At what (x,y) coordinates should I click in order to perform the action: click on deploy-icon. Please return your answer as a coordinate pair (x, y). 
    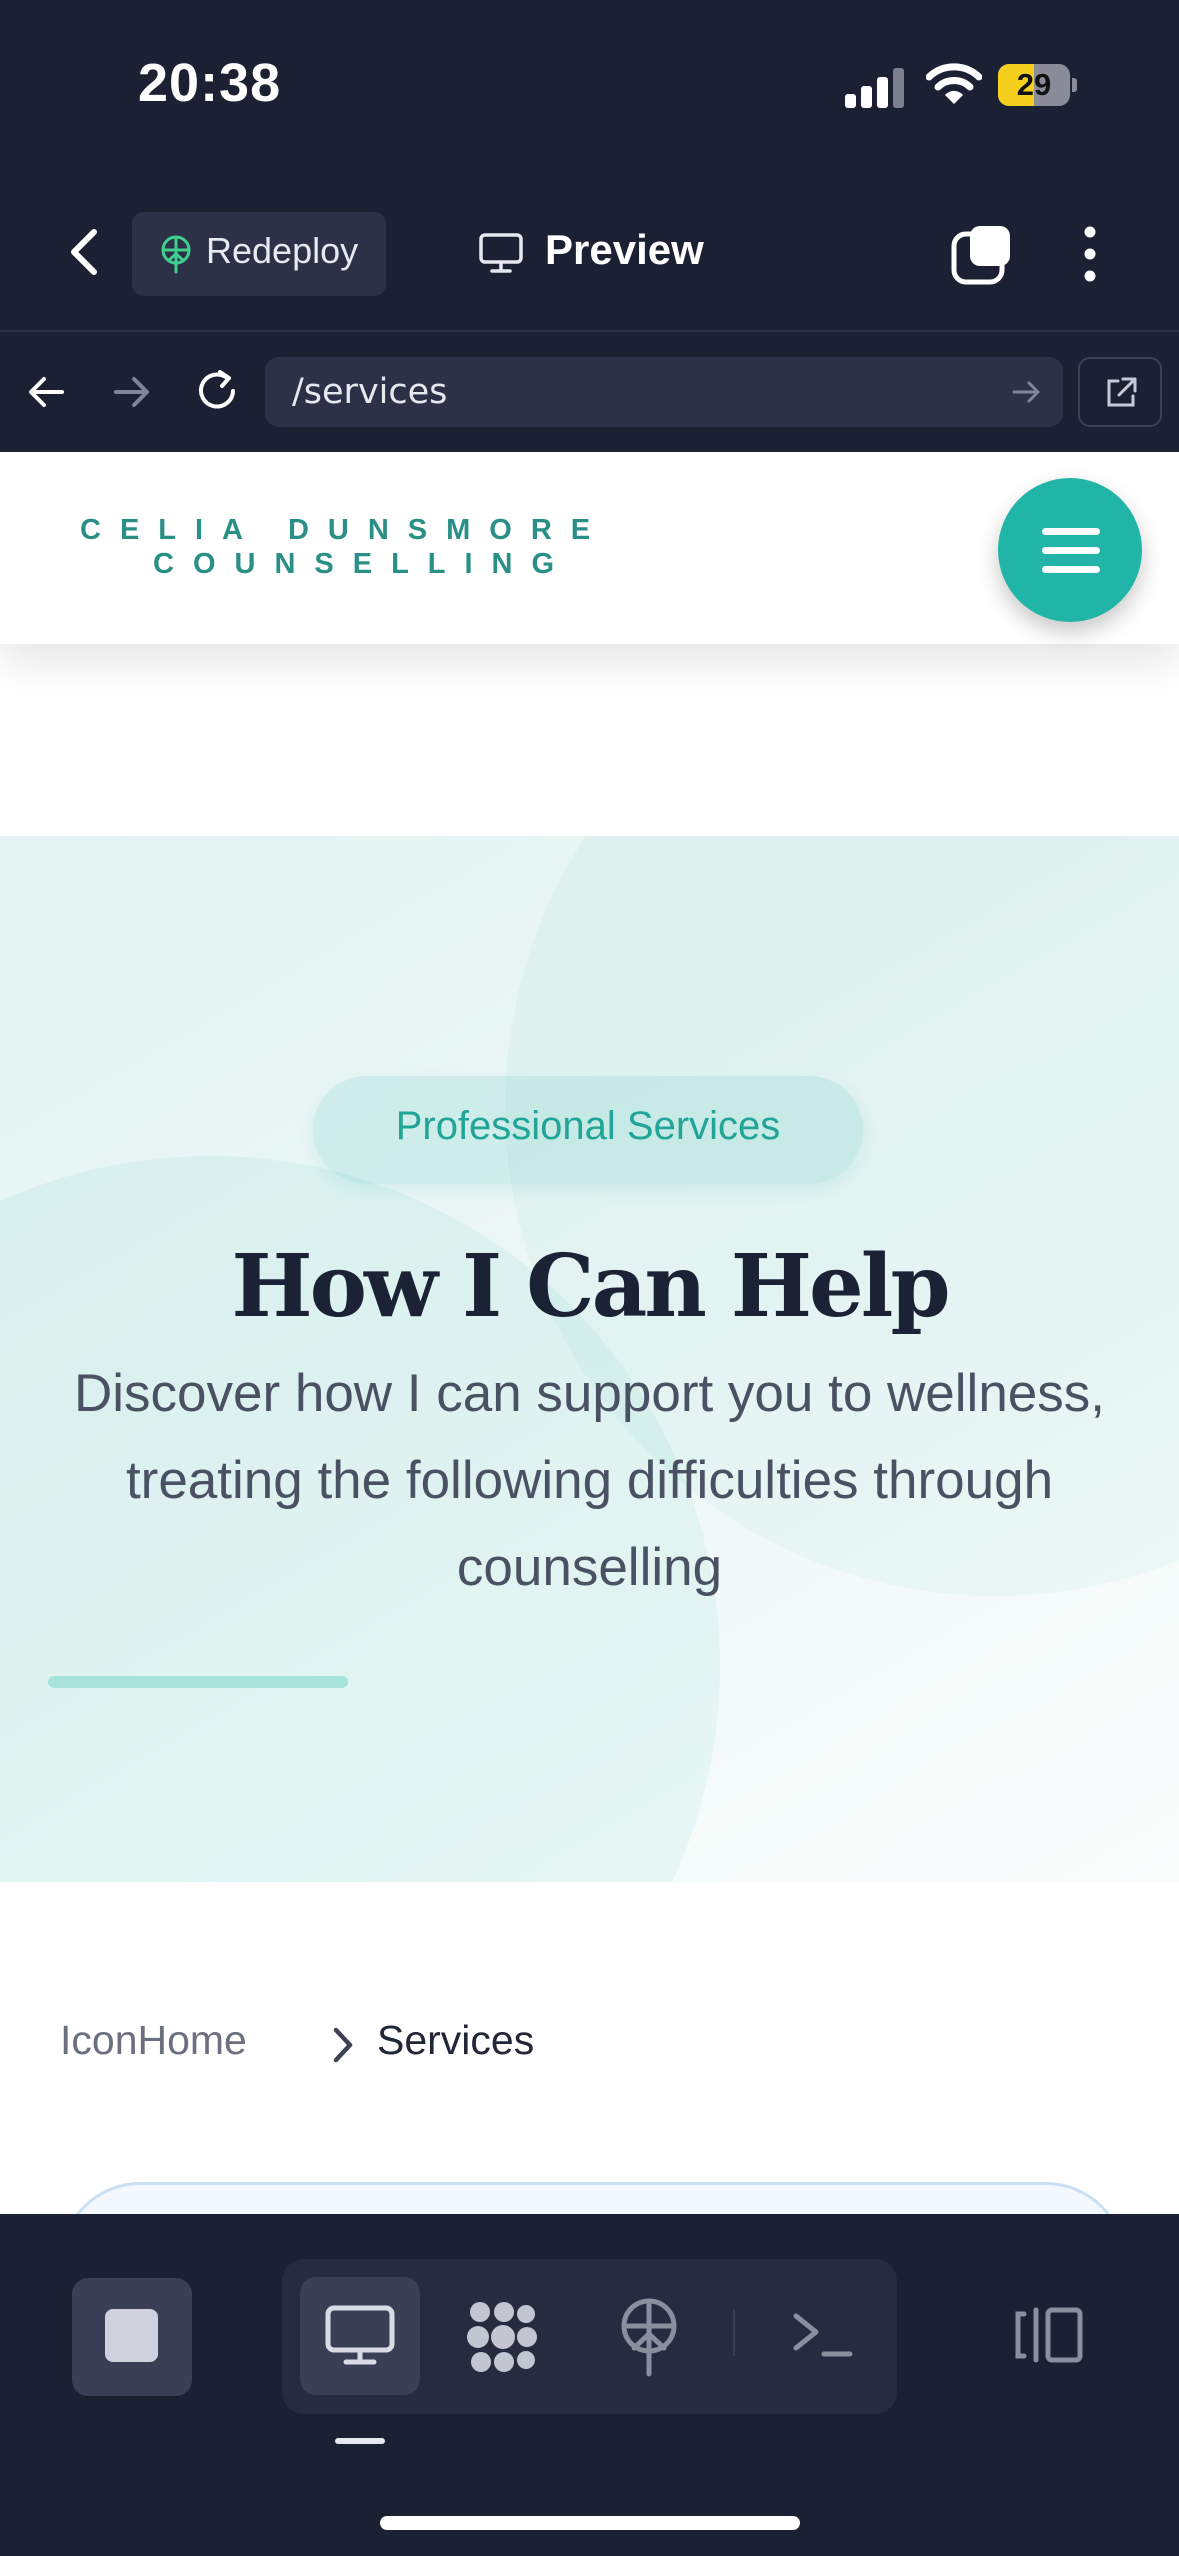
    Looking at the image, I should click on (176, 254).